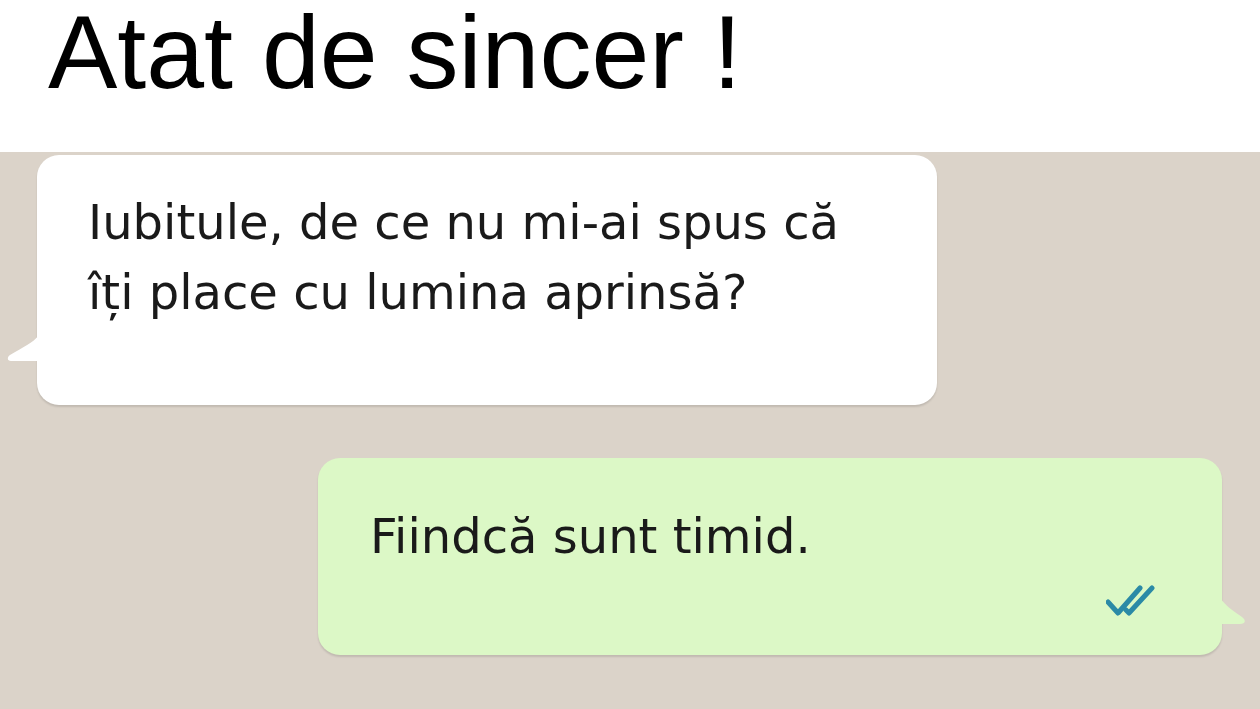  Describe the element at coordinates (591, 536) in the screenshot. I see `message-text: Fiindcă sunt timid.` at that location.